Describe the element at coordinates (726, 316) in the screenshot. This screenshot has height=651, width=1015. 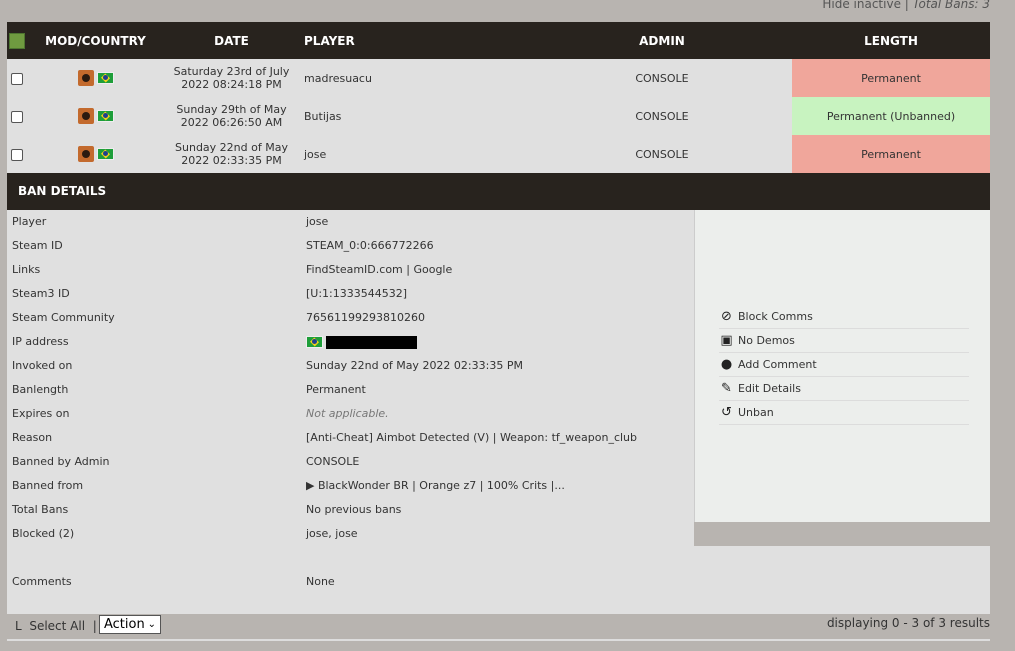
I see `block-icon: ⊘` at that location.